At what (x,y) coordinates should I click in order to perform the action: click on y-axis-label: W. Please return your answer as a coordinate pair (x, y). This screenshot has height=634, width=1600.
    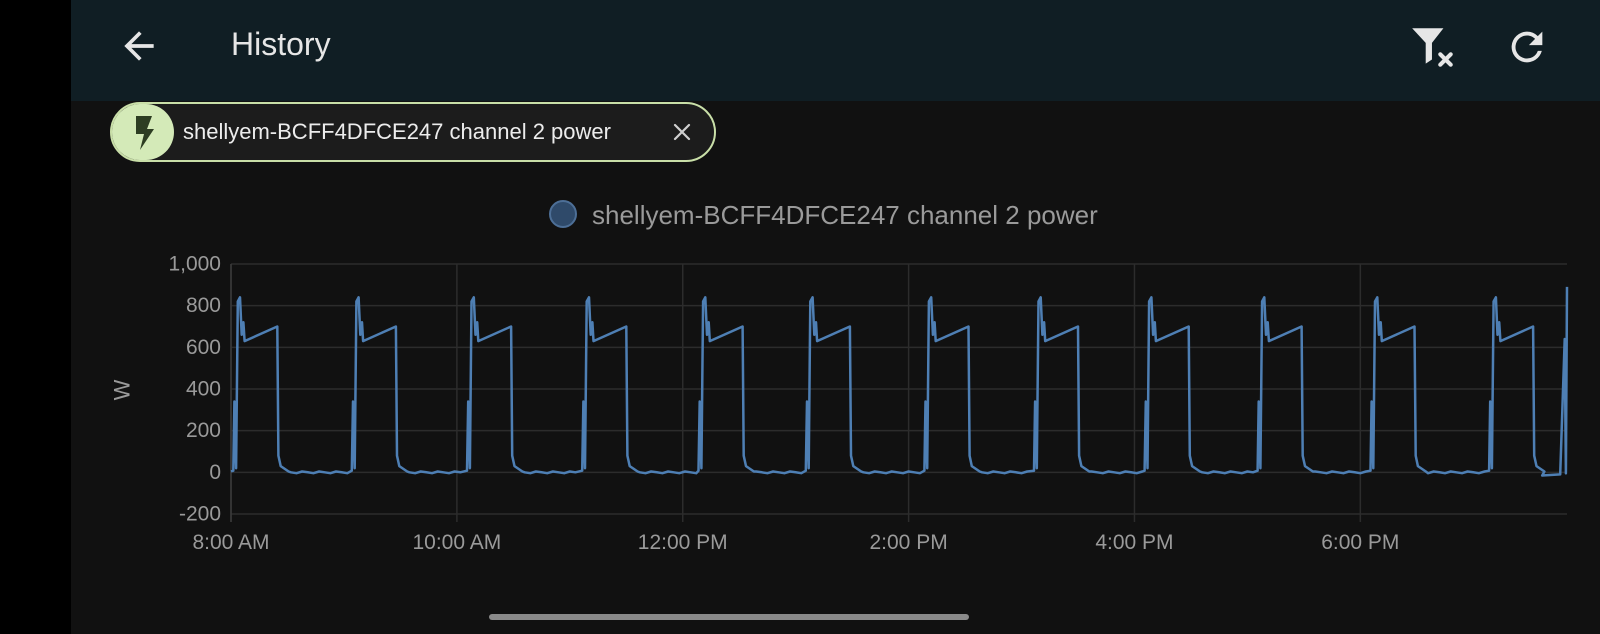
    Looking at the image, I should click on (122, 389).